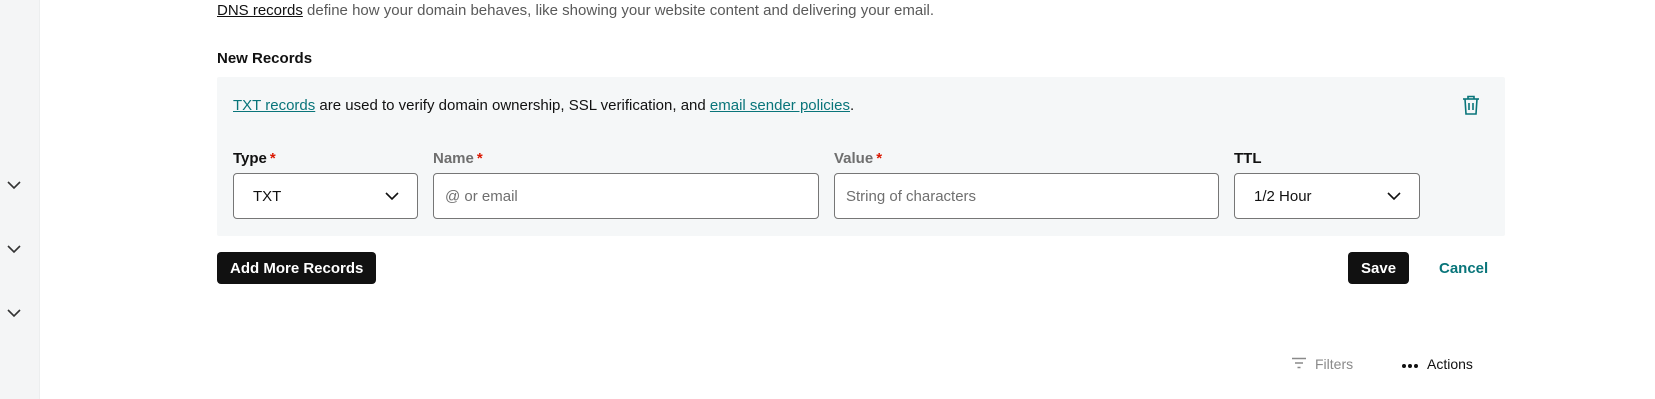 The image size is (1655, 399). I want to click on name-field, so click(626, 196).